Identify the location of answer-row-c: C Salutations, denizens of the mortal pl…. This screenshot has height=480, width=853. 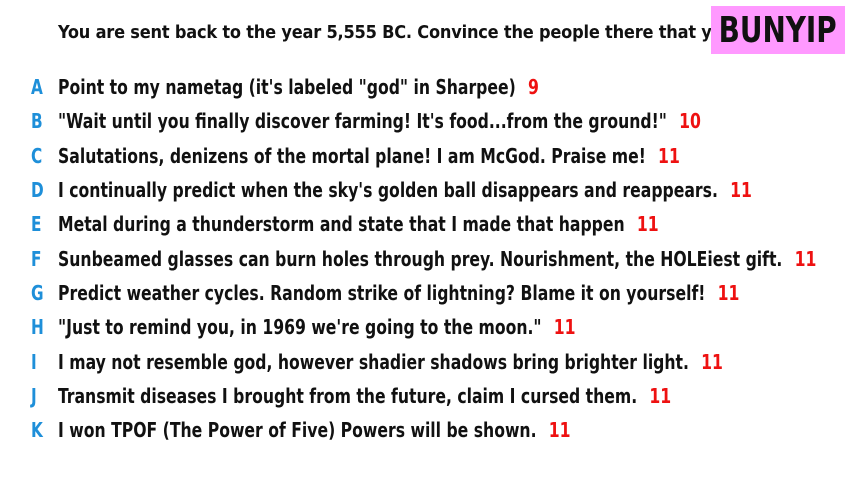
(426, 156).